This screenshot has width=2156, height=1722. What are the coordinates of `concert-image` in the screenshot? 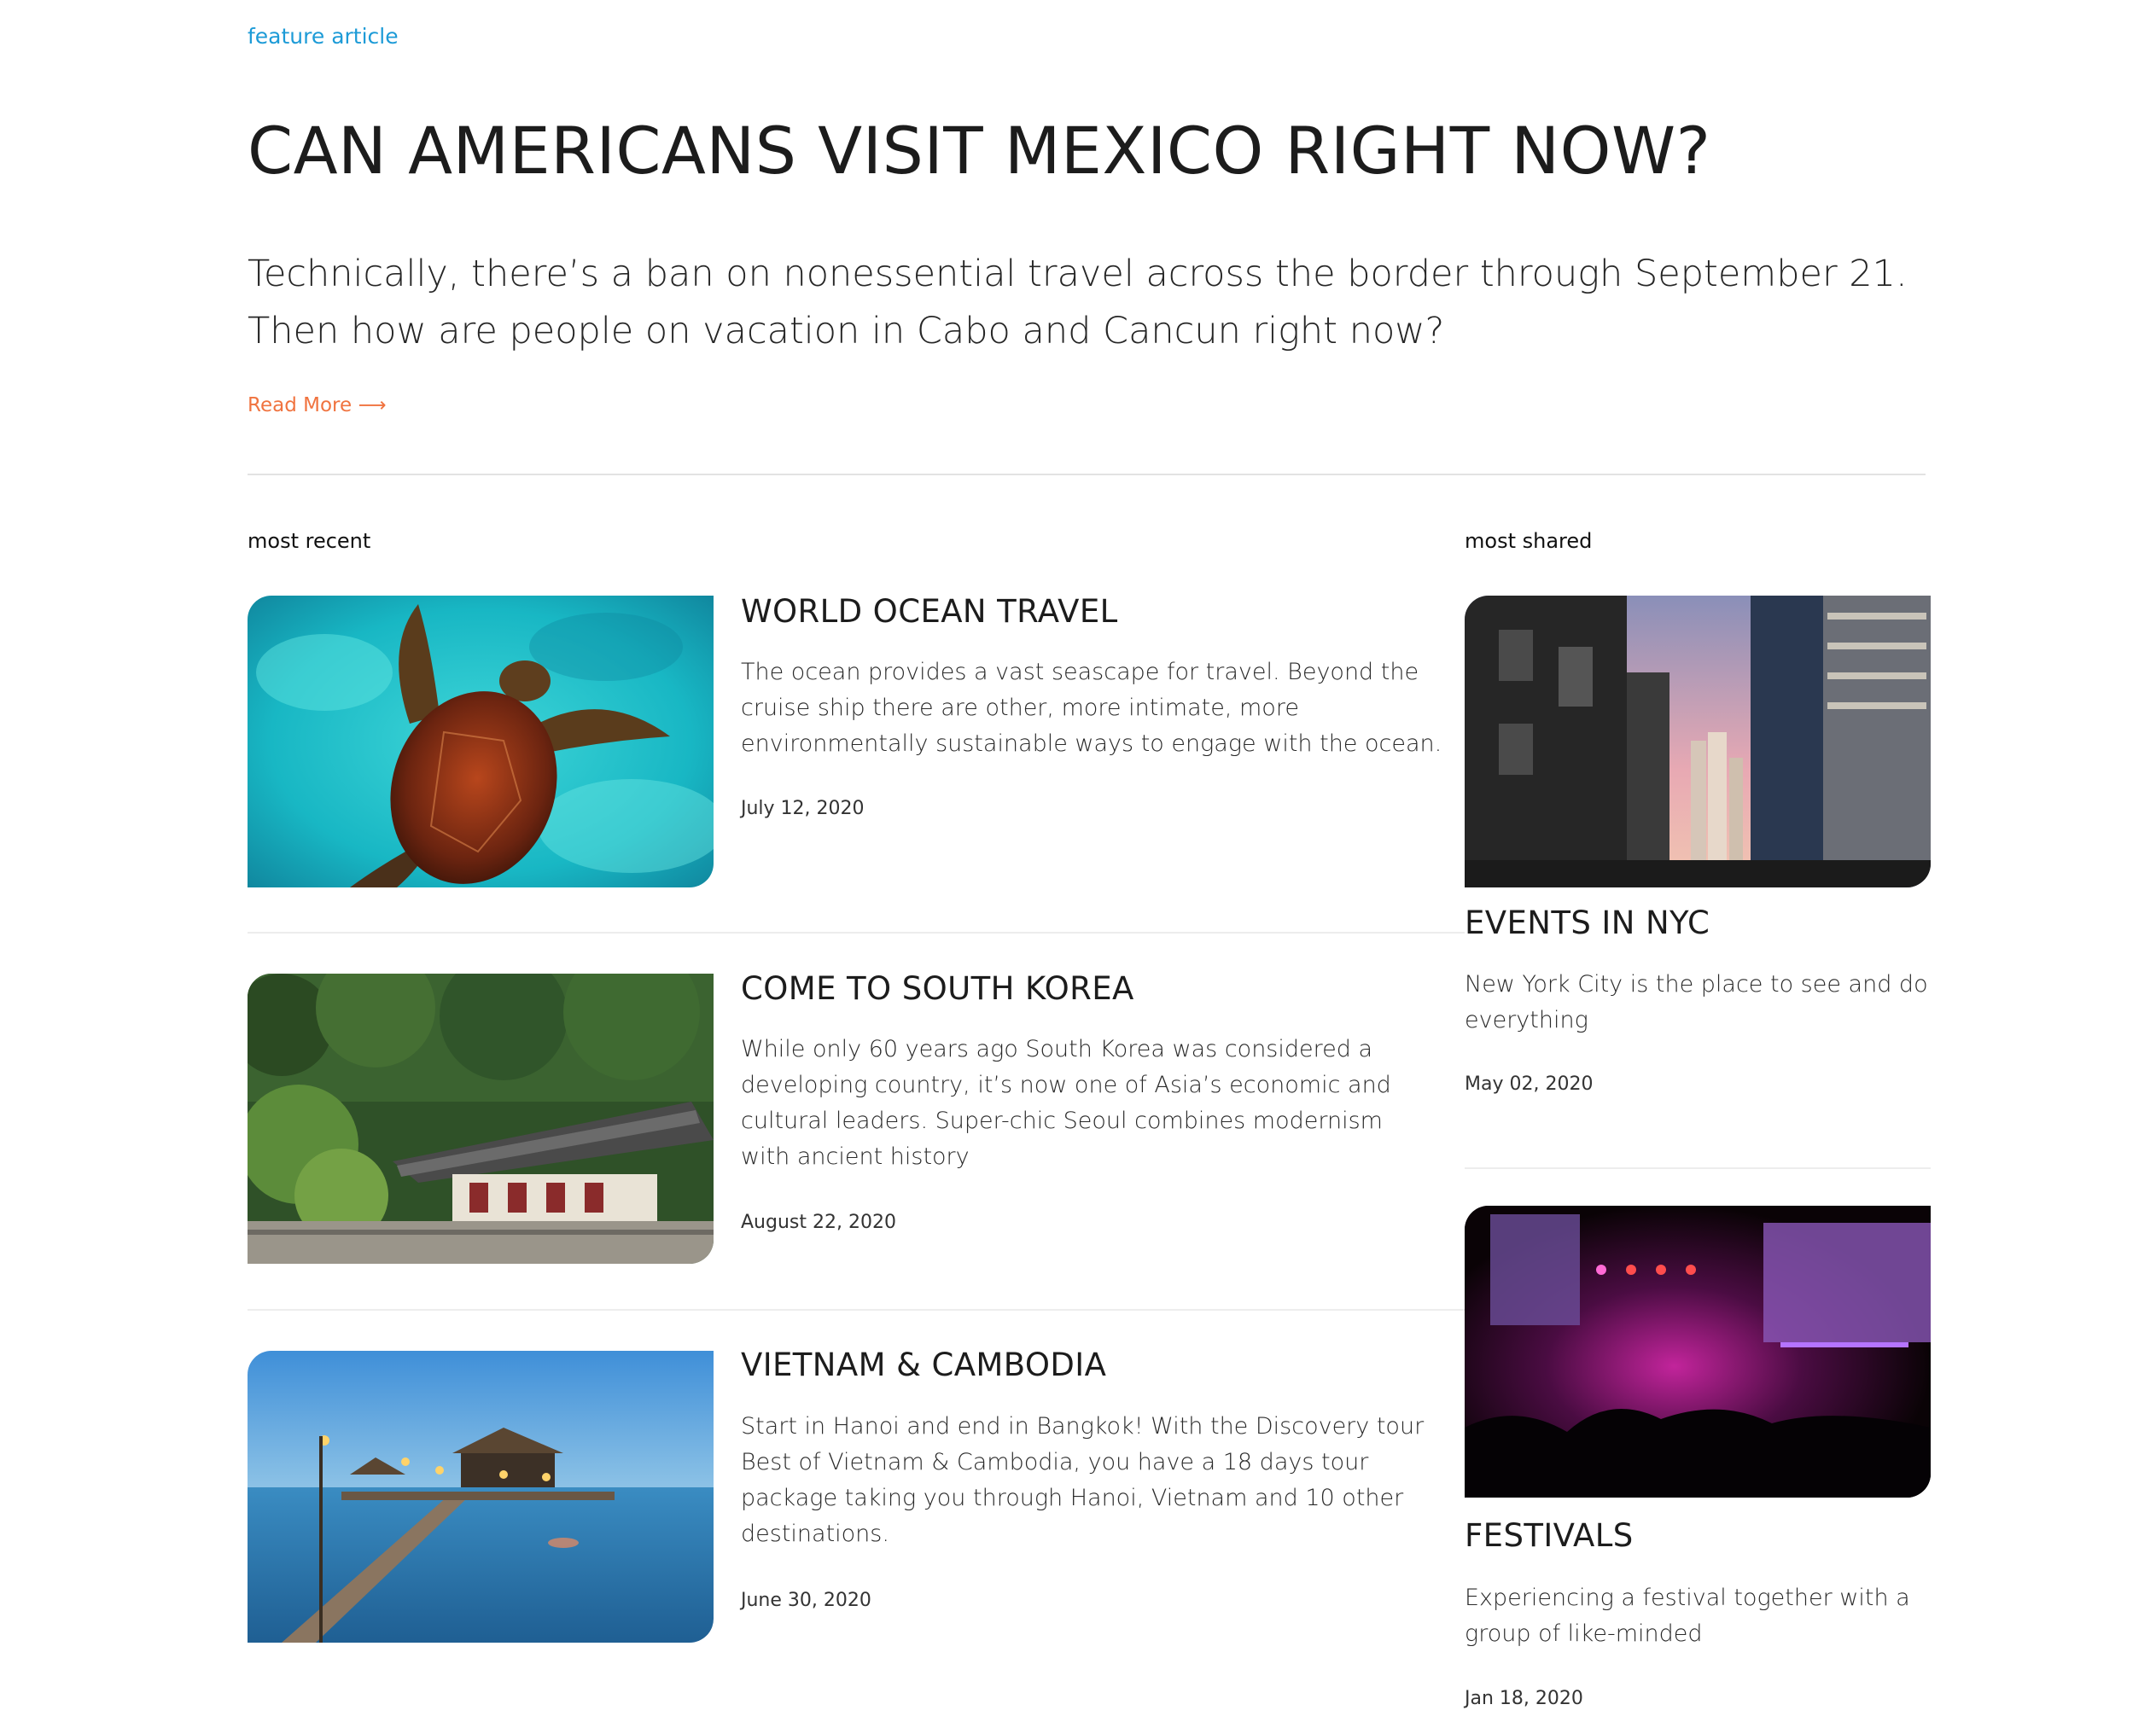 It's located at (1698, 1352).